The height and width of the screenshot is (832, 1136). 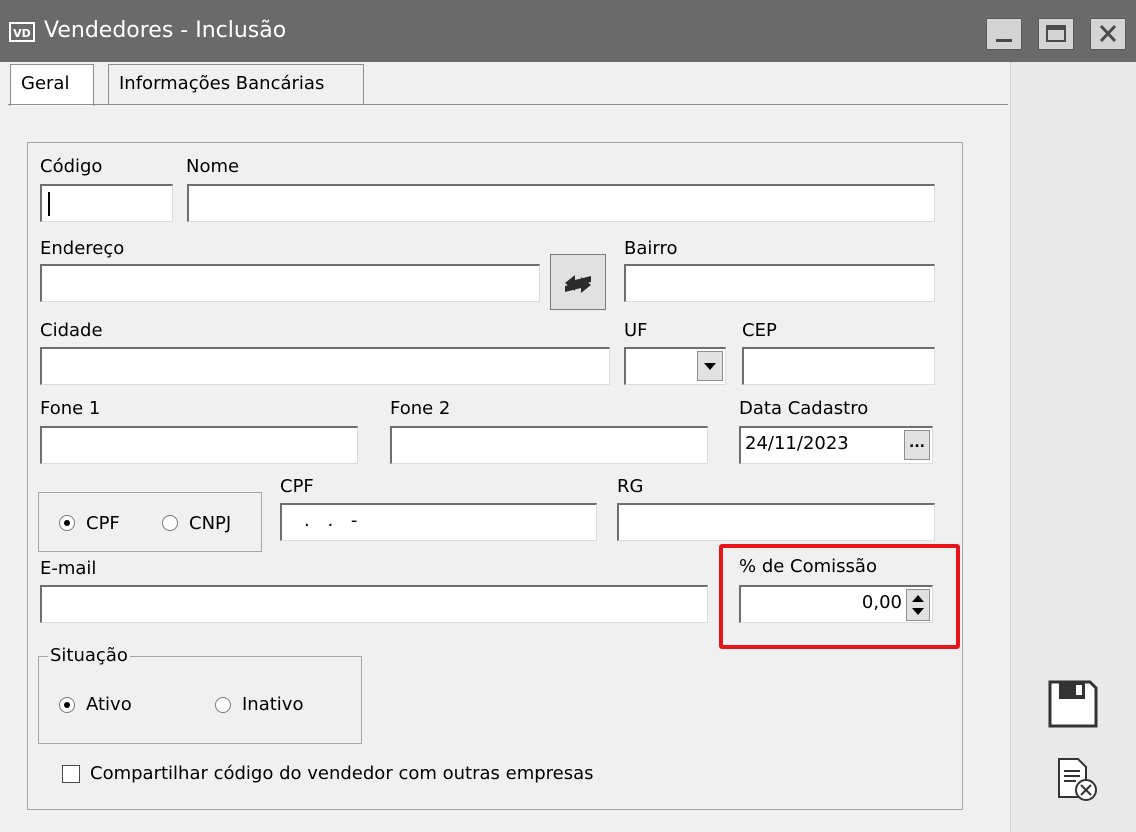 What do you see at coordinates (839, 596) in the screenshot?
I see `comissao-highlight` at bounding box center [839, 596].